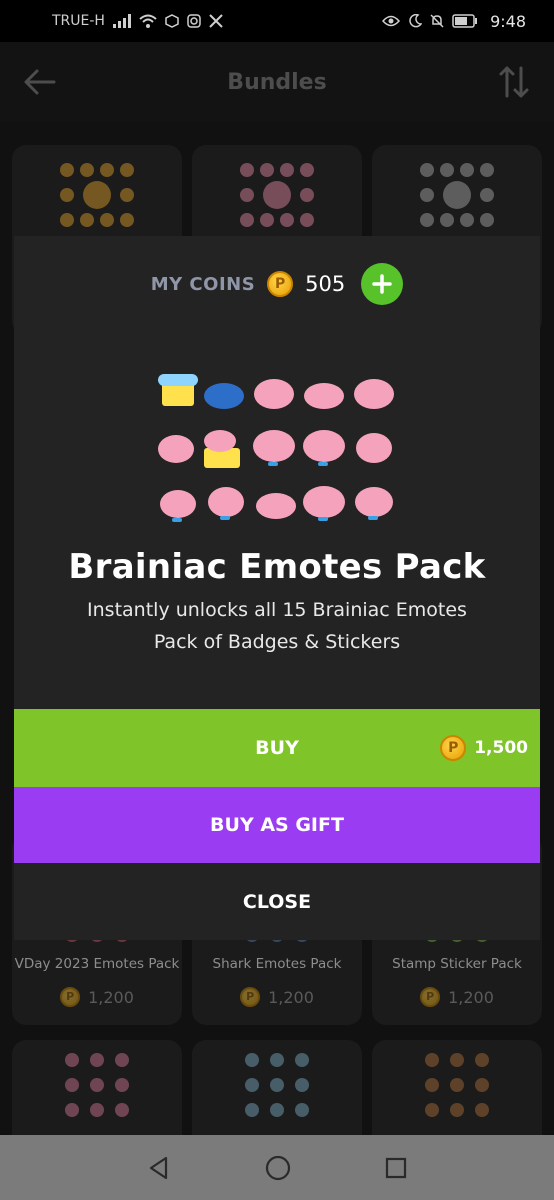  What do you see at coordinates (194, 21) in the screenshot?
I see `instagram-icon` at bounding box center [194, 21].